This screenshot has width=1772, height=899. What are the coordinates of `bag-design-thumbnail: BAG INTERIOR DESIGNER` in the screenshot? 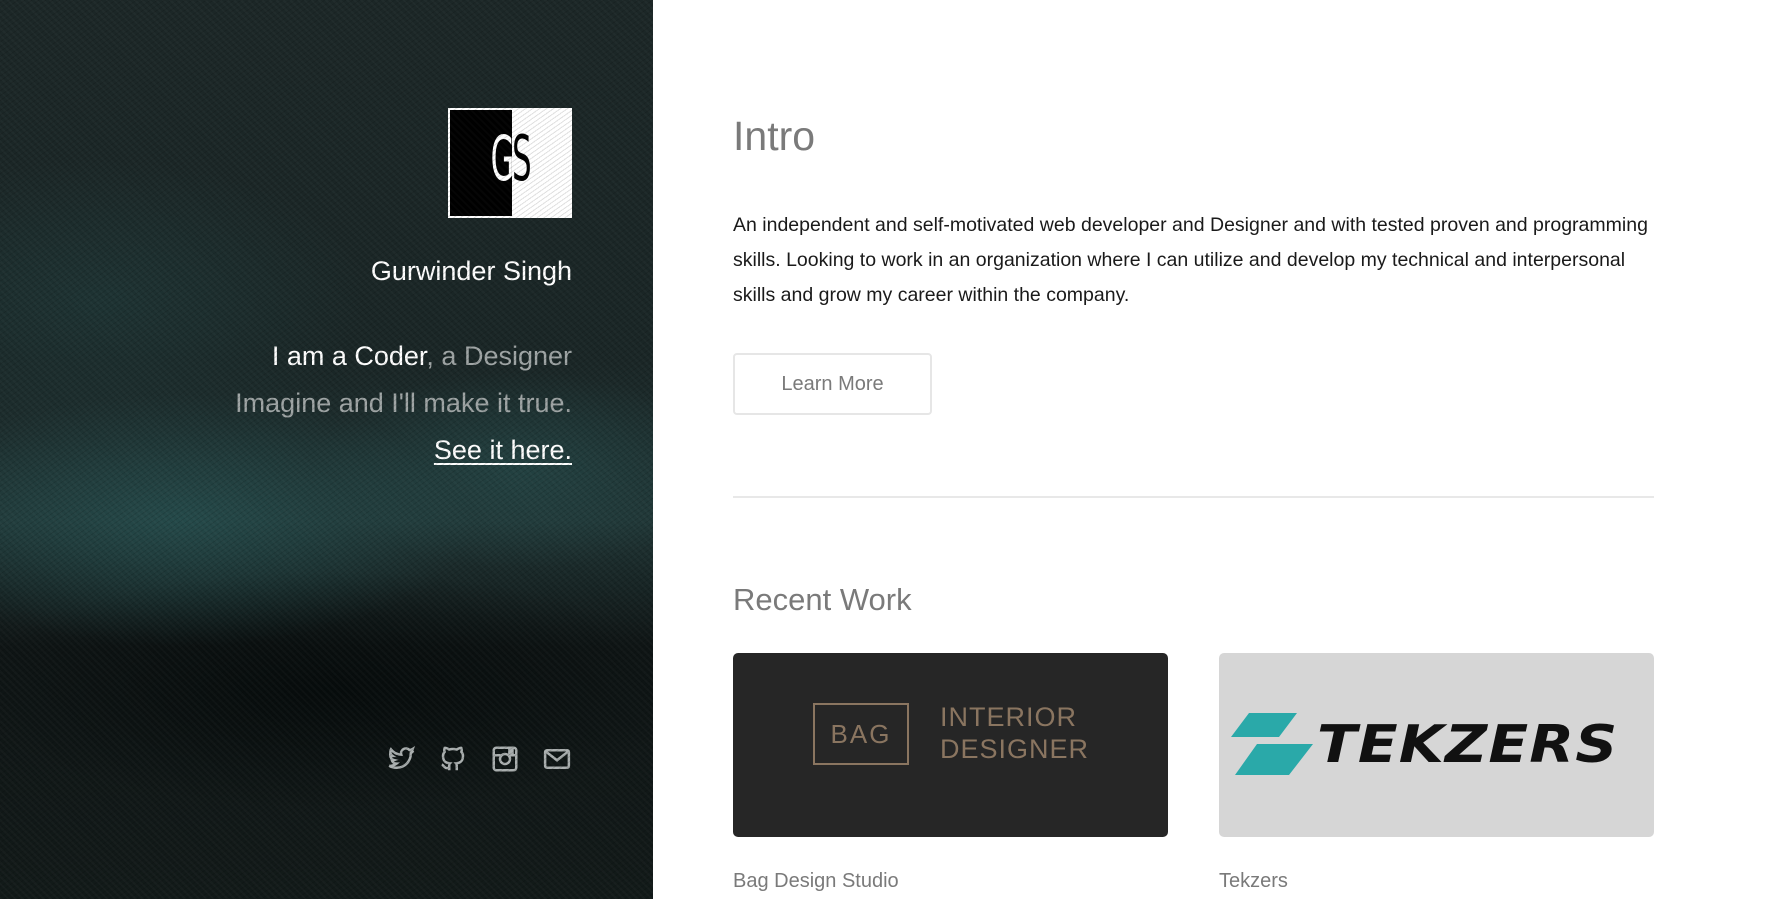 It's located at (950, 745).